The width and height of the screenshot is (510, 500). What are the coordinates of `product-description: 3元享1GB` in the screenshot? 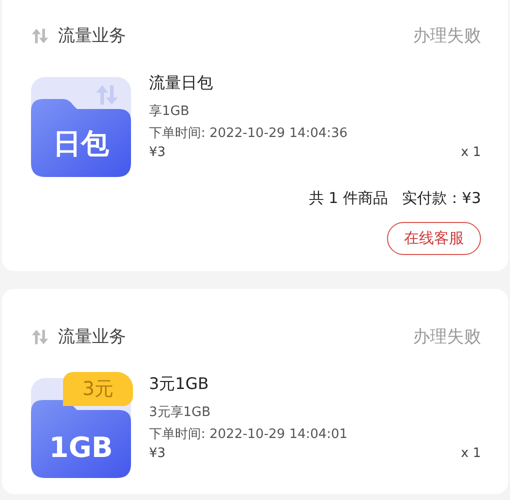 It's located at (180, 412).